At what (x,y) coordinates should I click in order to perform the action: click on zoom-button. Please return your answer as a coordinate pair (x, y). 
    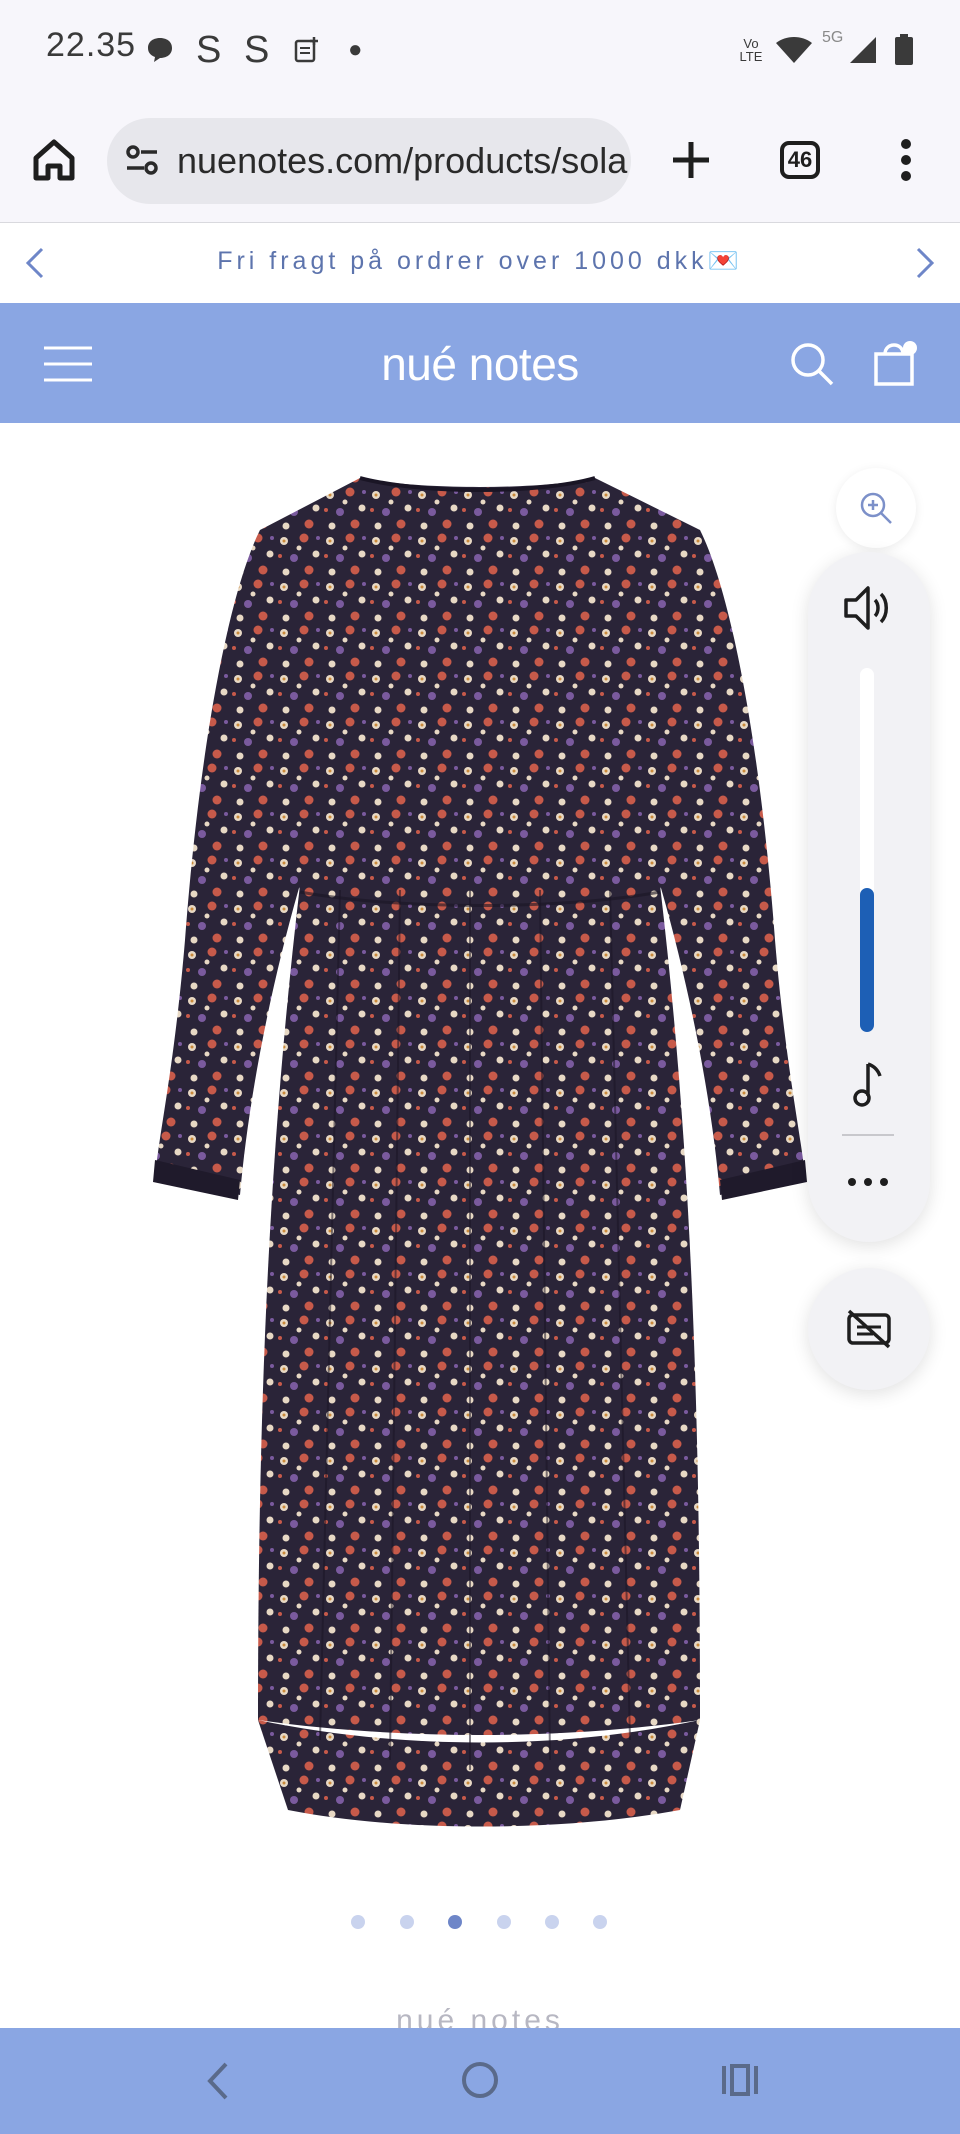
    Looking at the image, I should click on (876, 508).